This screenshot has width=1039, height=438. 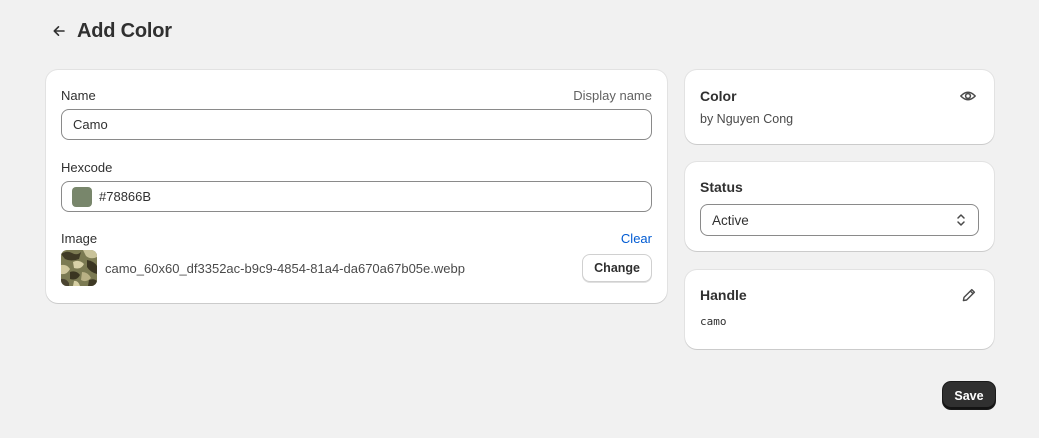 What do you see at coordinates (839, 220) in the screenshot?
I see `status-select: Active` at bounding box center [839, 220].